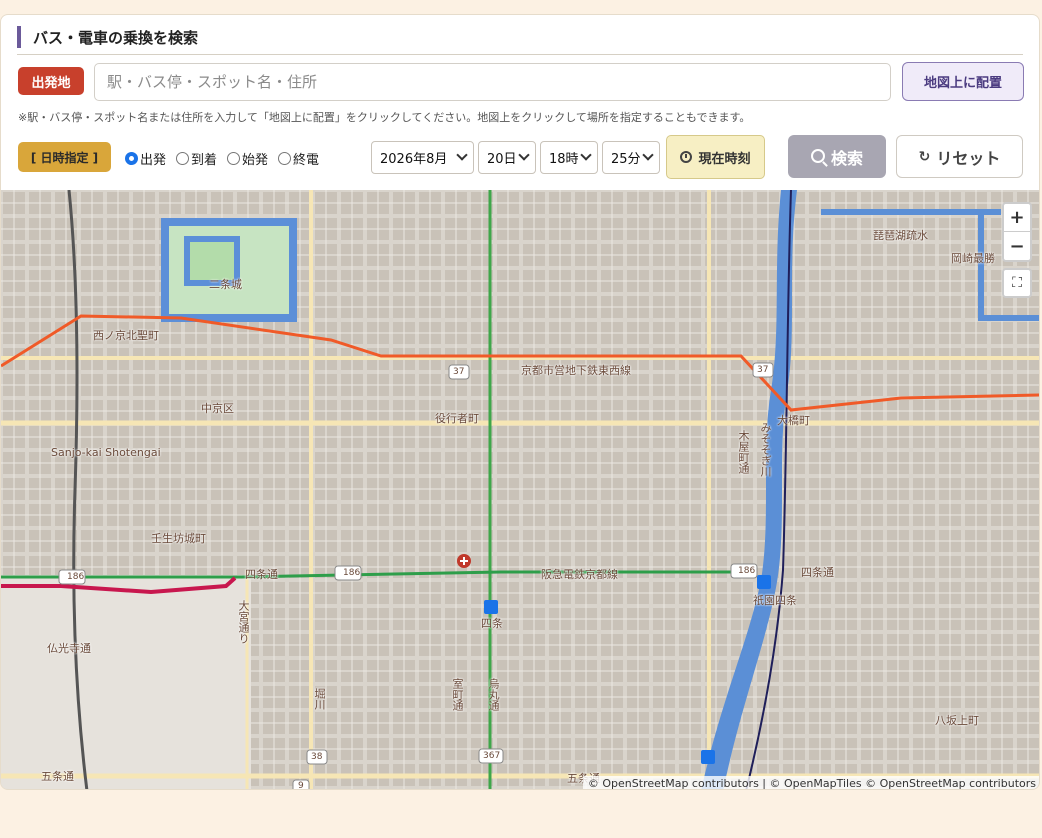 Image resolution: width=1042 pixels, height=838 pixels. I want to click on map-label-misosogi: みそそぎ川, so click(765, 449).